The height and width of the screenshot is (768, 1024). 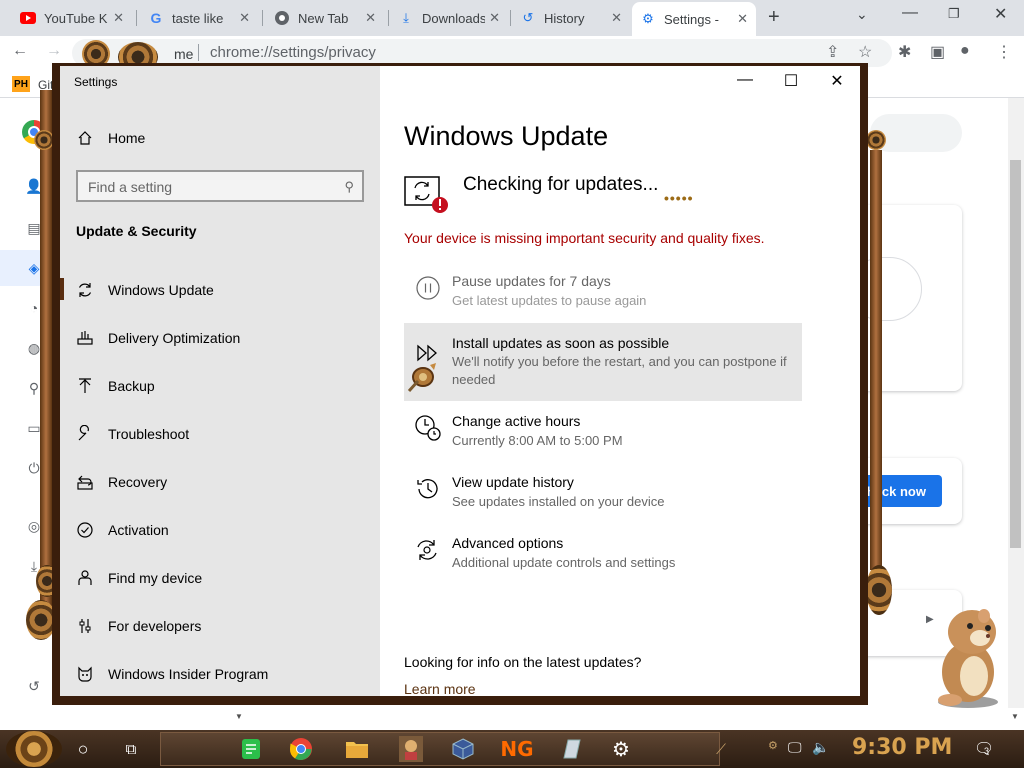 What do you see at coordinates (172, 674) in the screenshot?
I see `nav-item-windows-insider-program: Windows Insider Program` at bounding box center [172, 674].